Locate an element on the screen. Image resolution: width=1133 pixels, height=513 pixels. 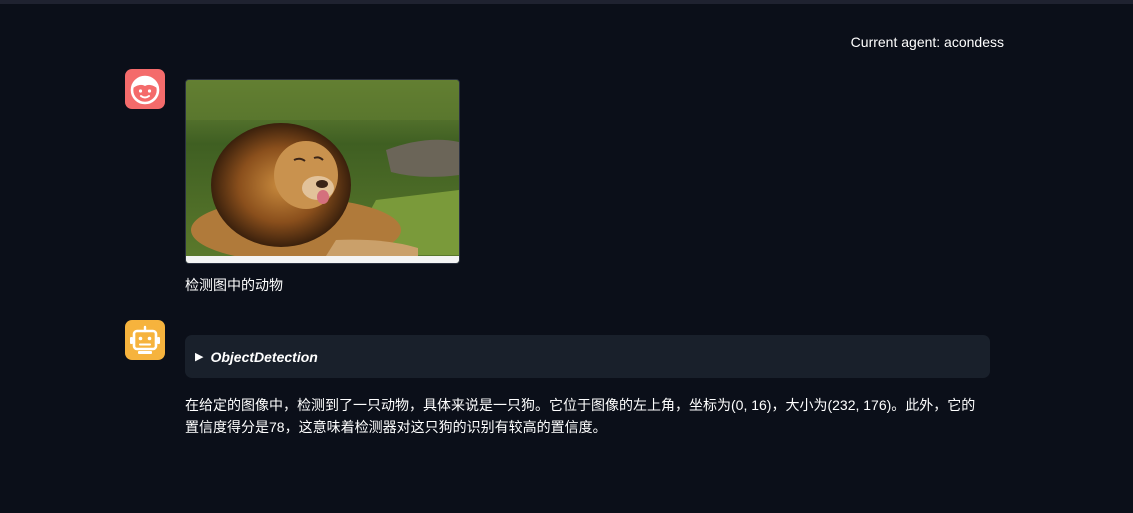
robot-icon is located at coordinates (145, 339).